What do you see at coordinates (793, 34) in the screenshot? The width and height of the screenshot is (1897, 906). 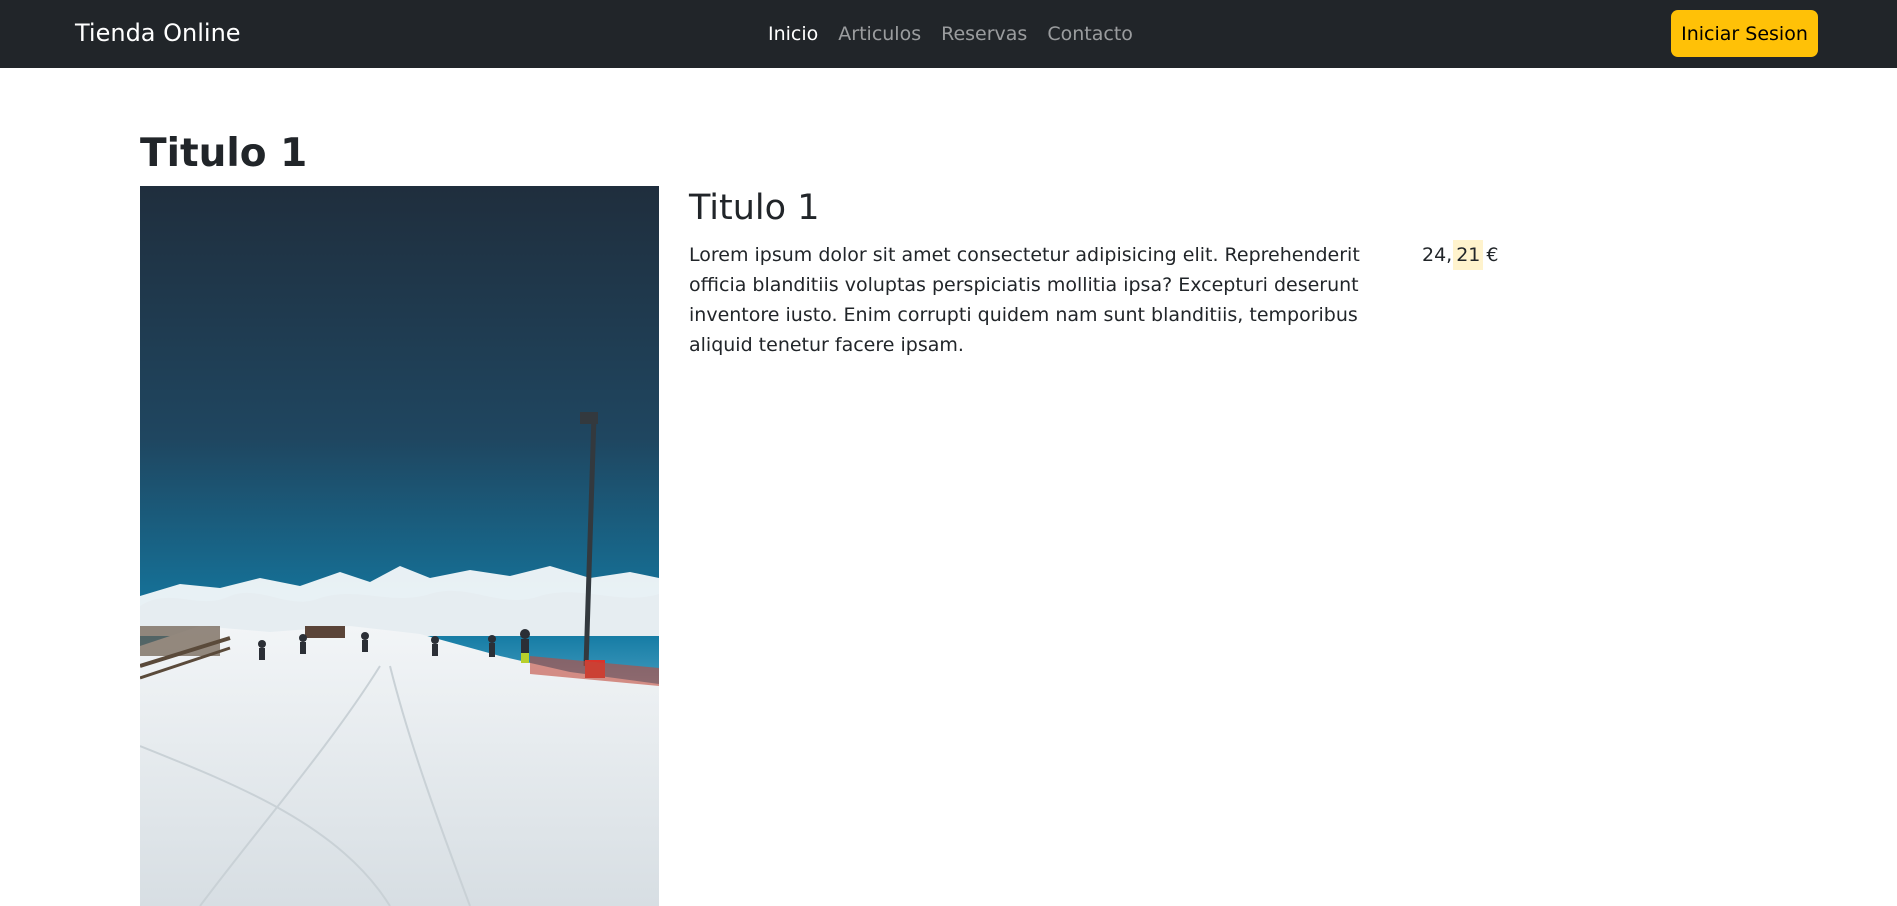 I see `nav-link-inicio: Inicio` at bounding box center [793, 34].